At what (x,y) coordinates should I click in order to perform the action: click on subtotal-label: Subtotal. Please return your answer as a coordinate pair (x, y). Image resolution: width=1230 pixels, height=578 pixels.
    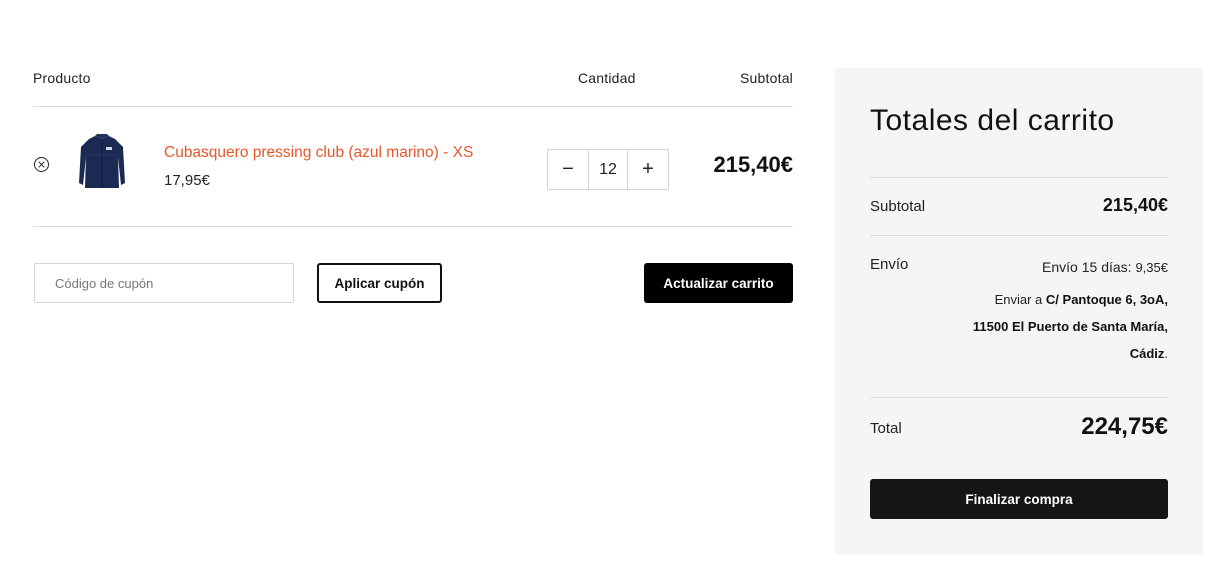
    Looking at the image, I should click on (898, 206).